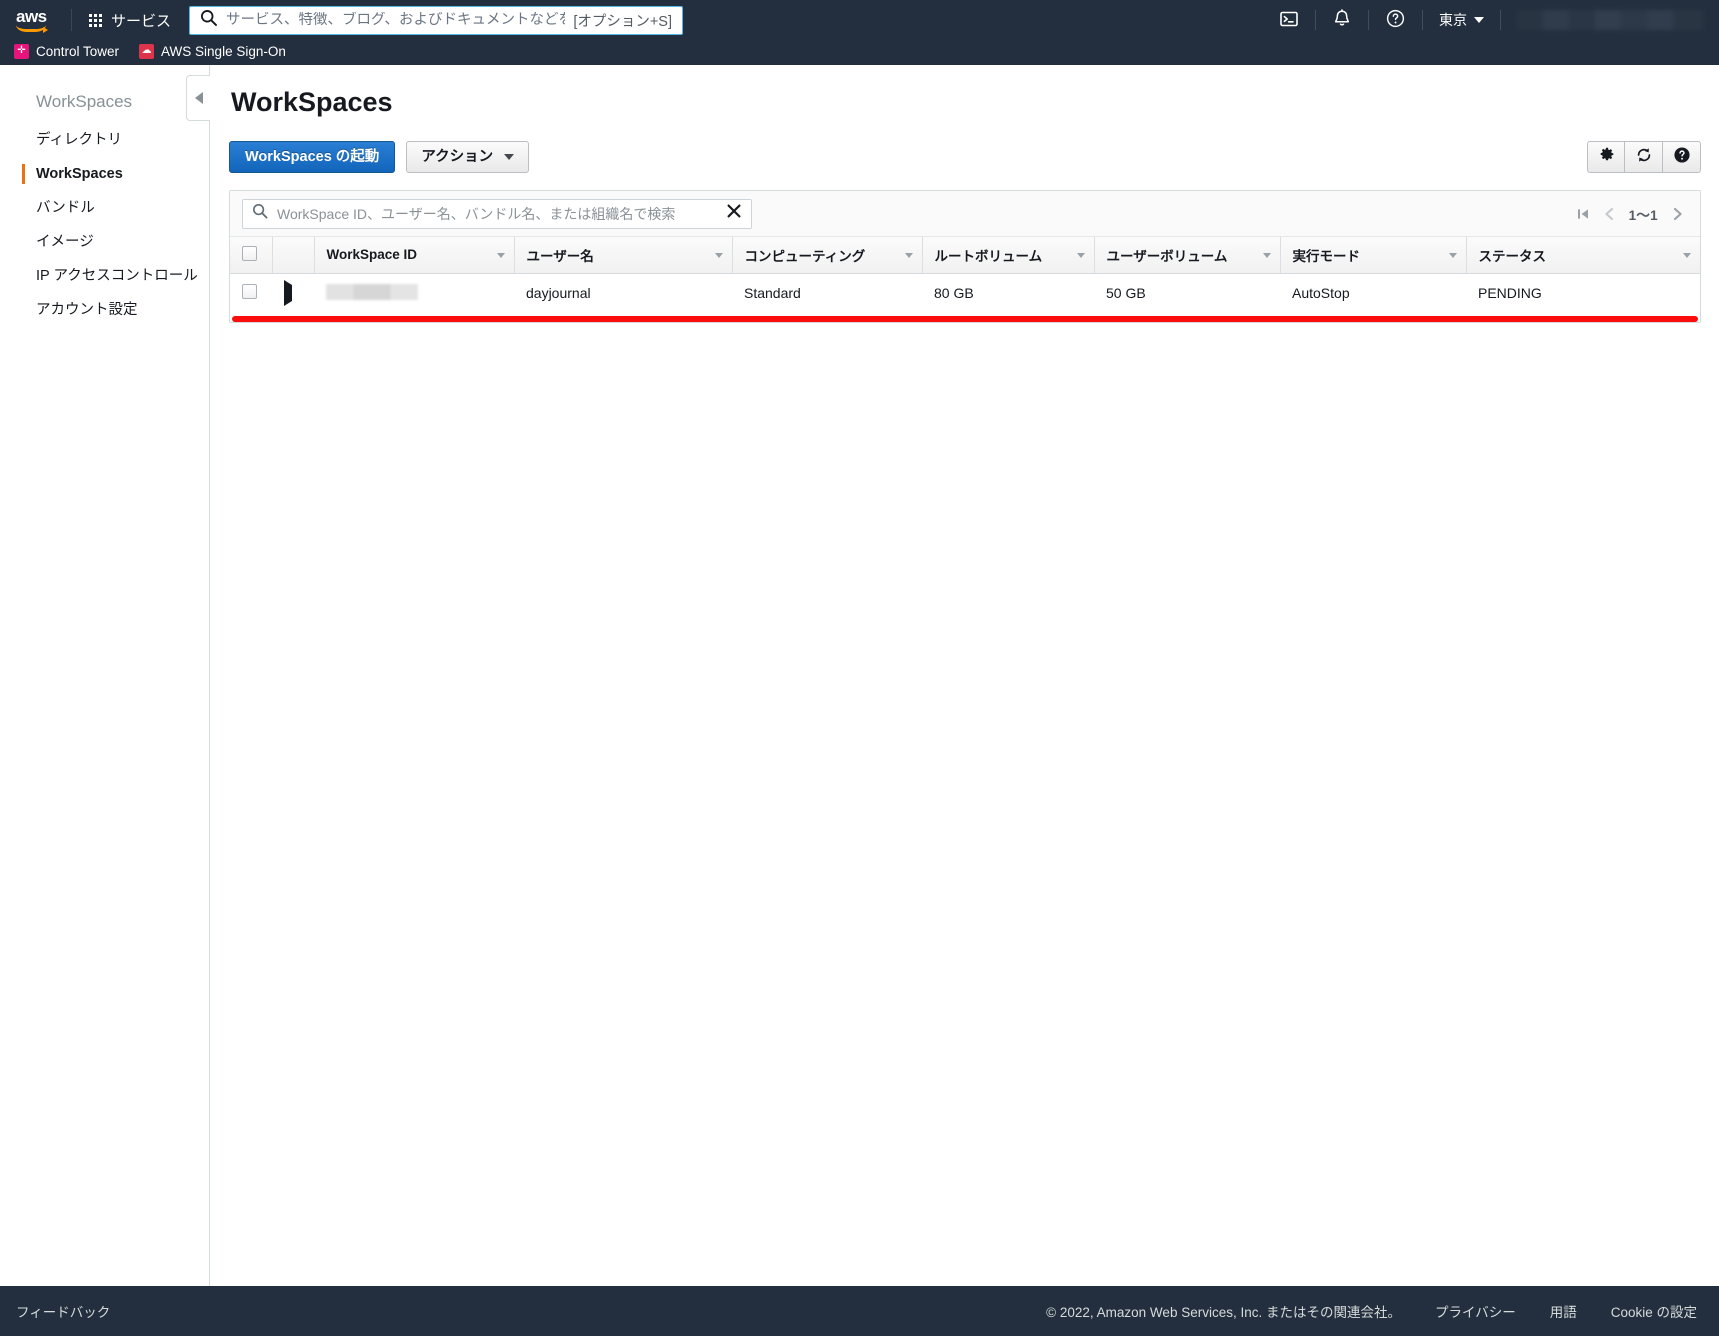  What do you see at coordinates (312, 102) in the screenshot?
I see `page-title: WorkSpaces` at bounding box center [312, 102].